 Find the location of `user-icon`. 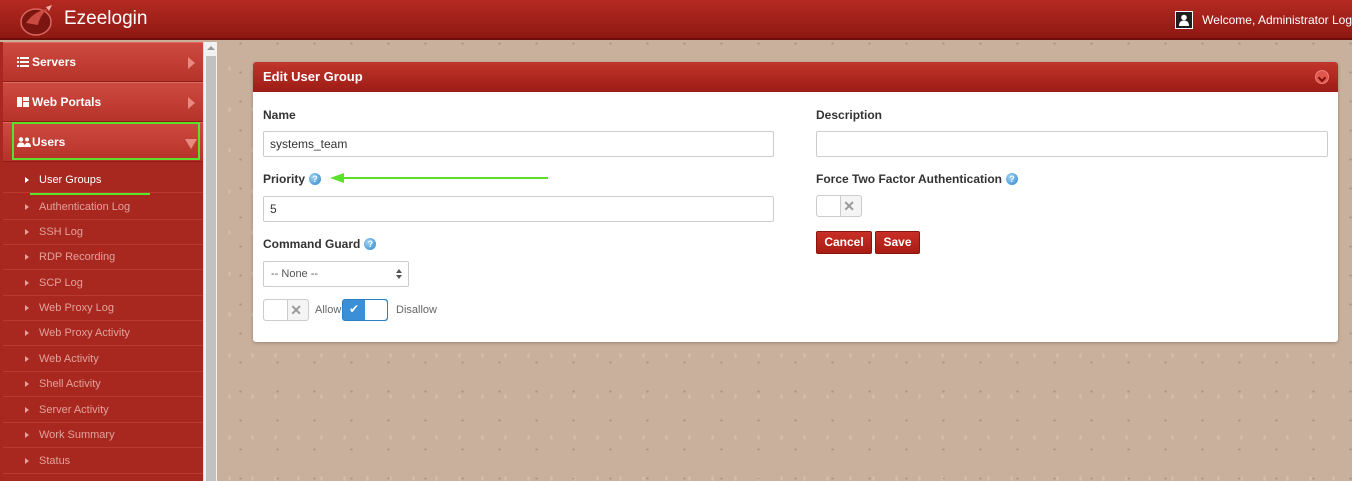

user-icon is located at coordinates (1184, 20).